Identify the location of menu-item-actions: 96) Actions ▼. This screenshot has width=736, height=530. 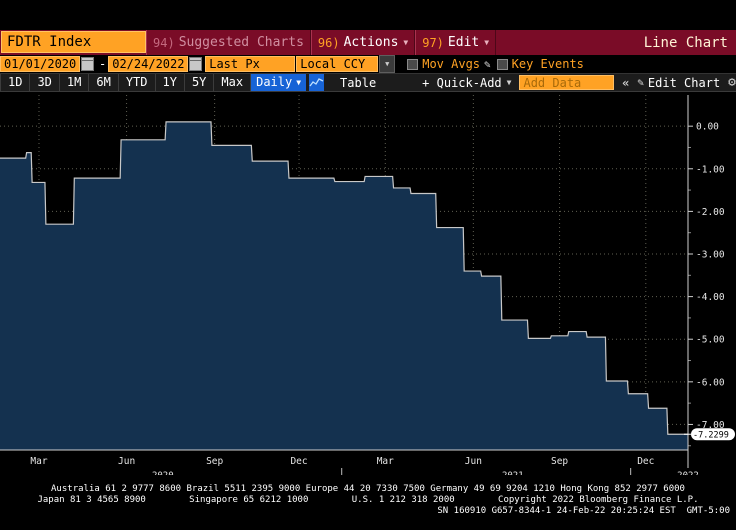
(363, 42).